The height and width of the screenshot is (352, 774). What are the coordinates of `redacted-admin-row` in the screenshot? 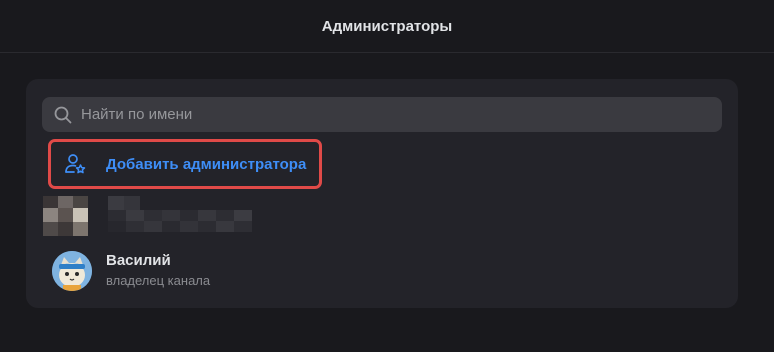 It's located at (153, 216).